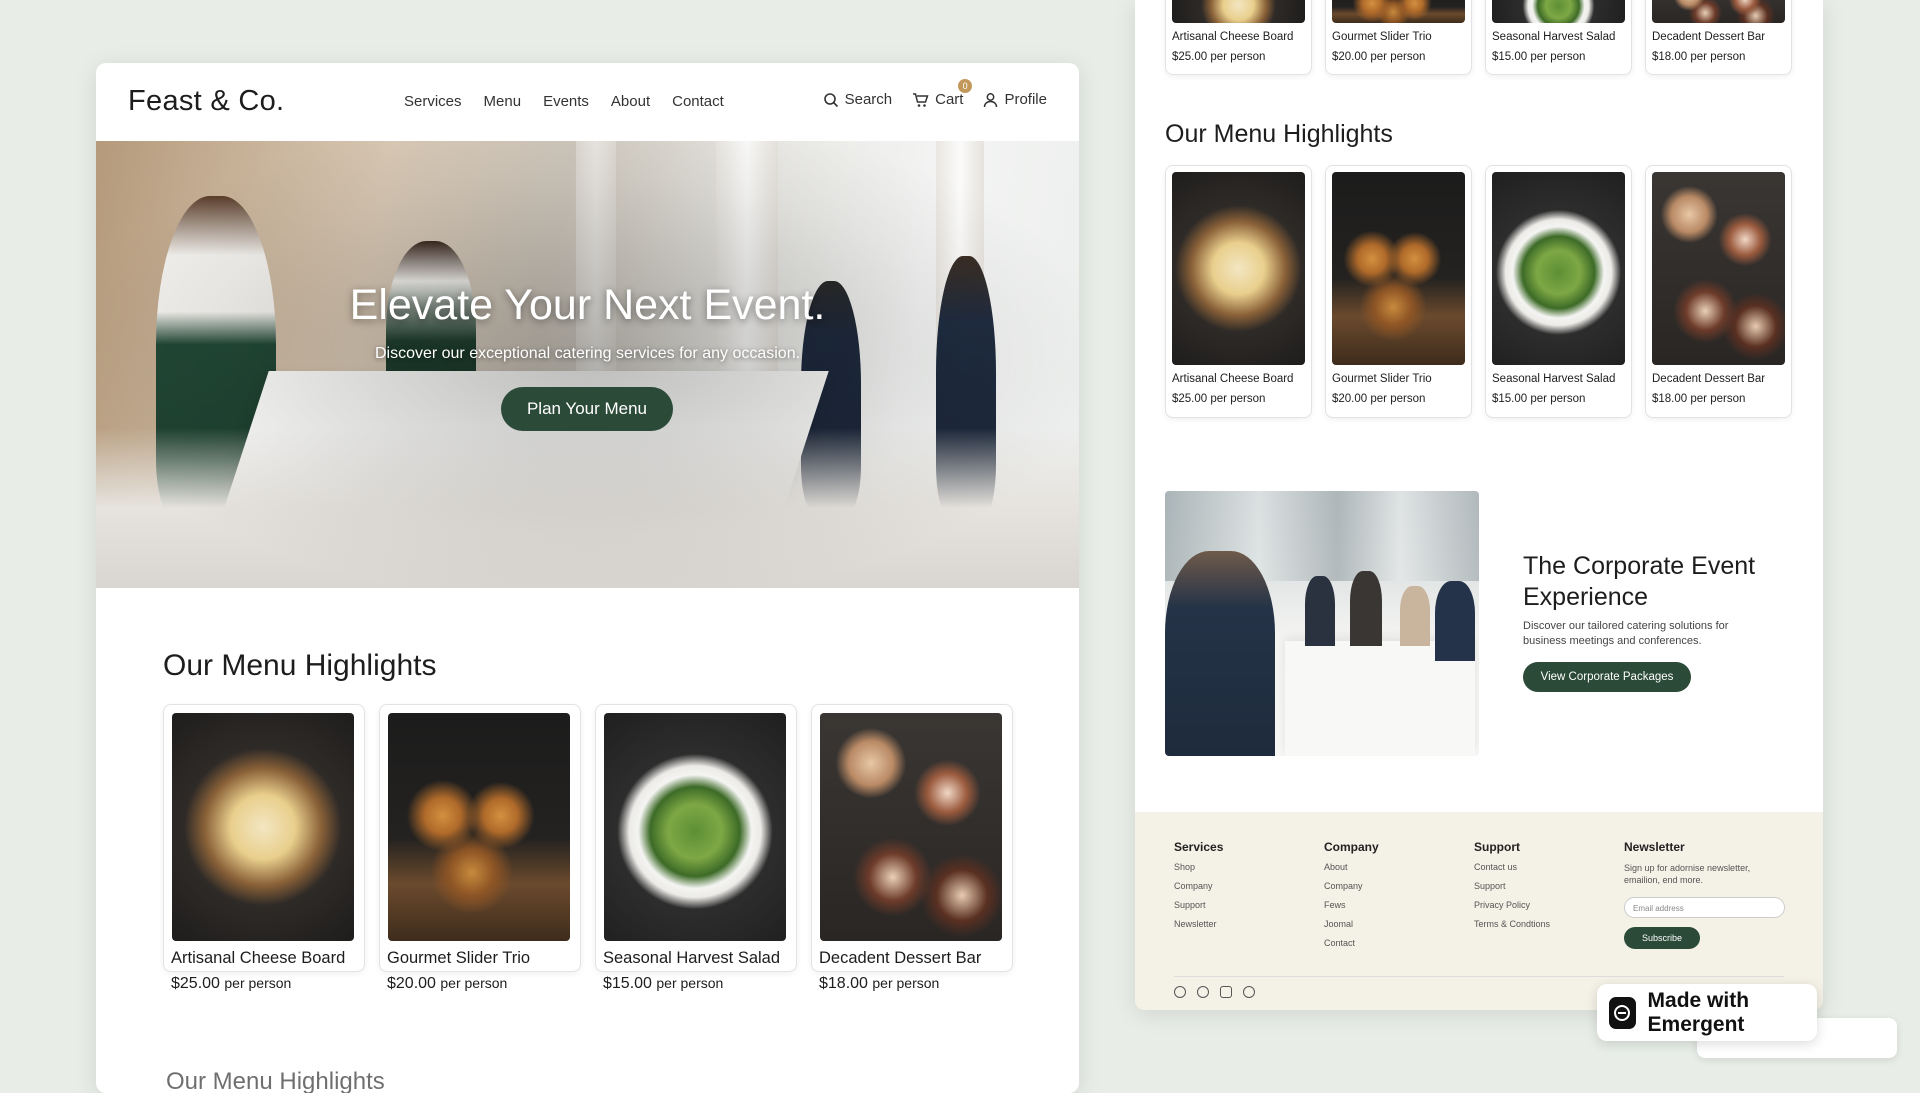  Describe the element at coordinates (949, 99) in the screenshot. I see `cart-label: Cart` at that location.